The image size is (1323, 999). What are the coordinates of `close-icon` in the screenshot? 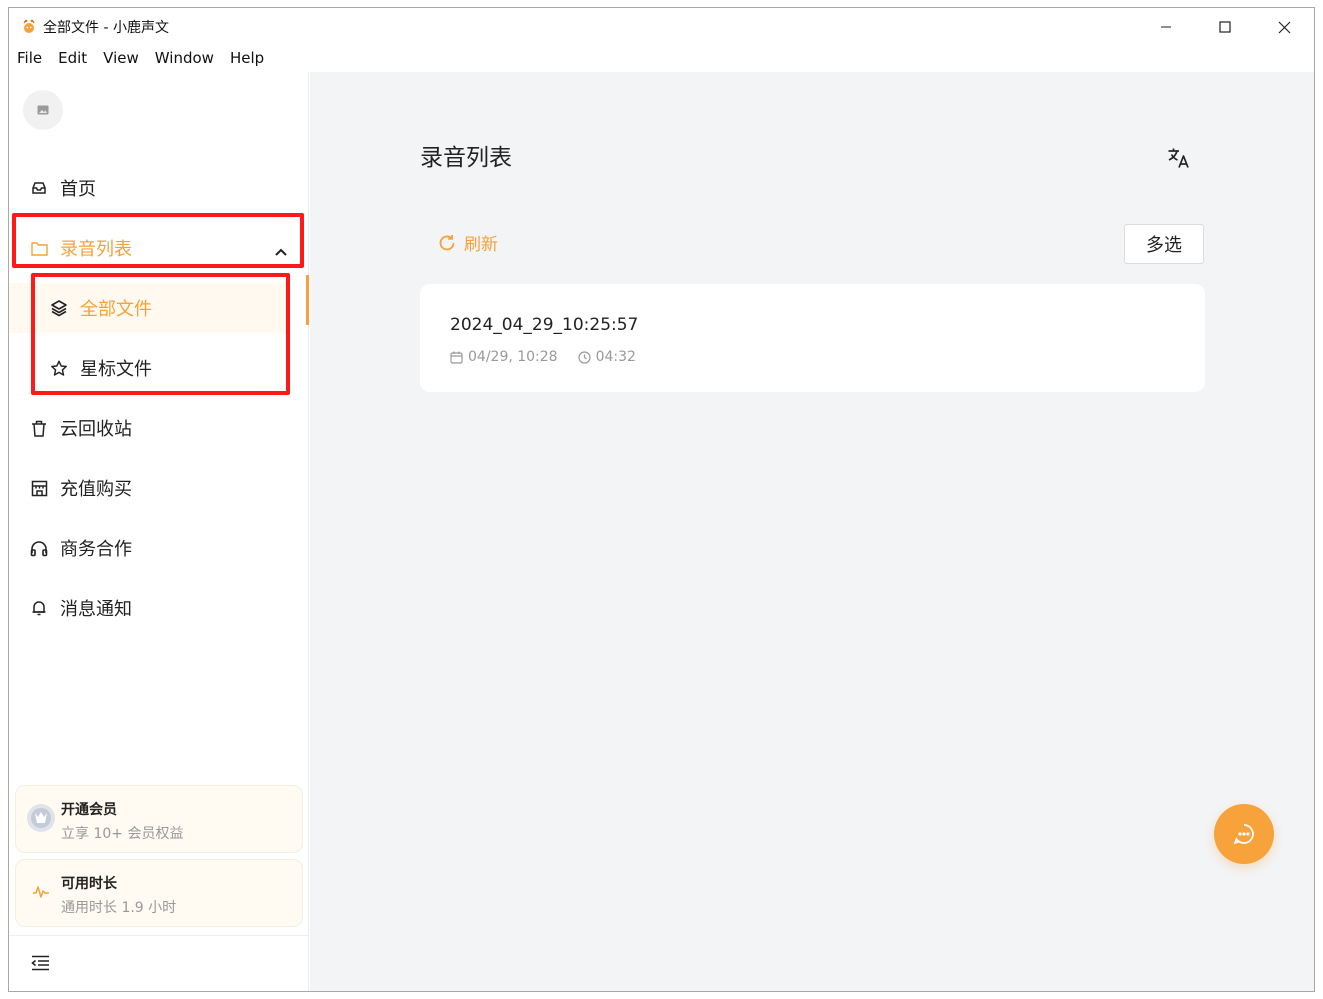 It's located at (1284, 27).